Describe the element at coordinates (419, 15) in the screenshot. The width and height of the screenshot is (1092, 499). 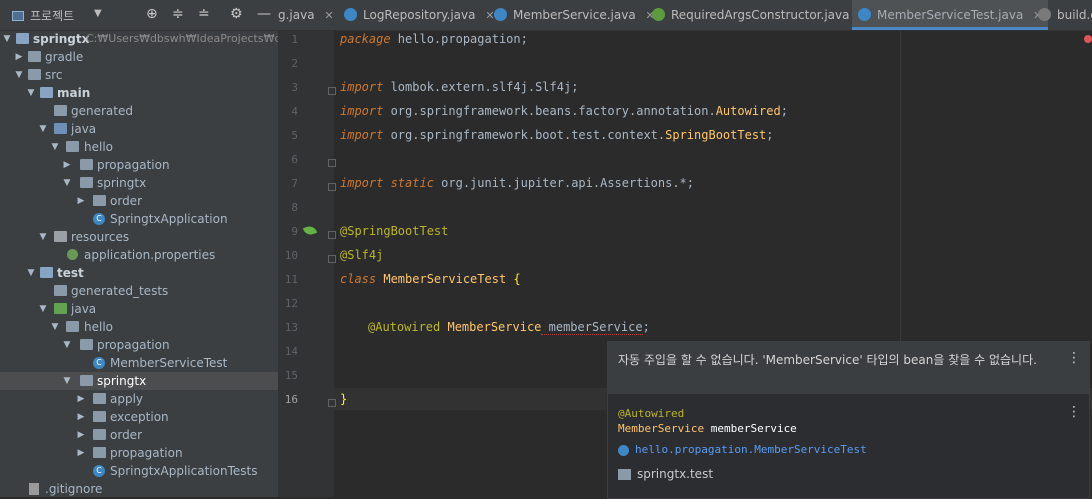
I see `tab-log-repository: LogRepository.java ✕` at that location.